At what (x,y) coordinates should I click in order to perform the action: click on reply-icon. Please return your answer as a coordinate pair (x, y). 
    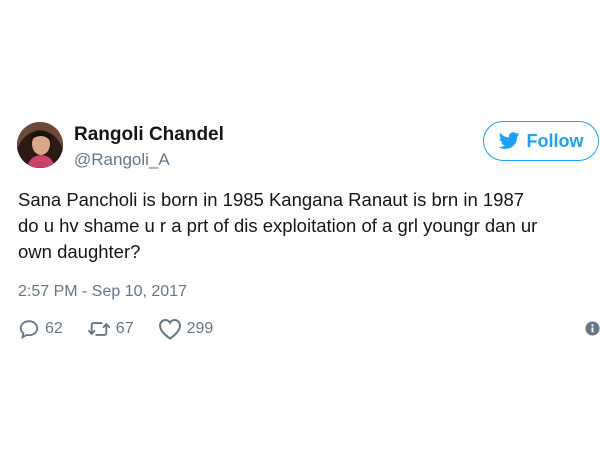
    Looking at the image, I should click on (29, 329).